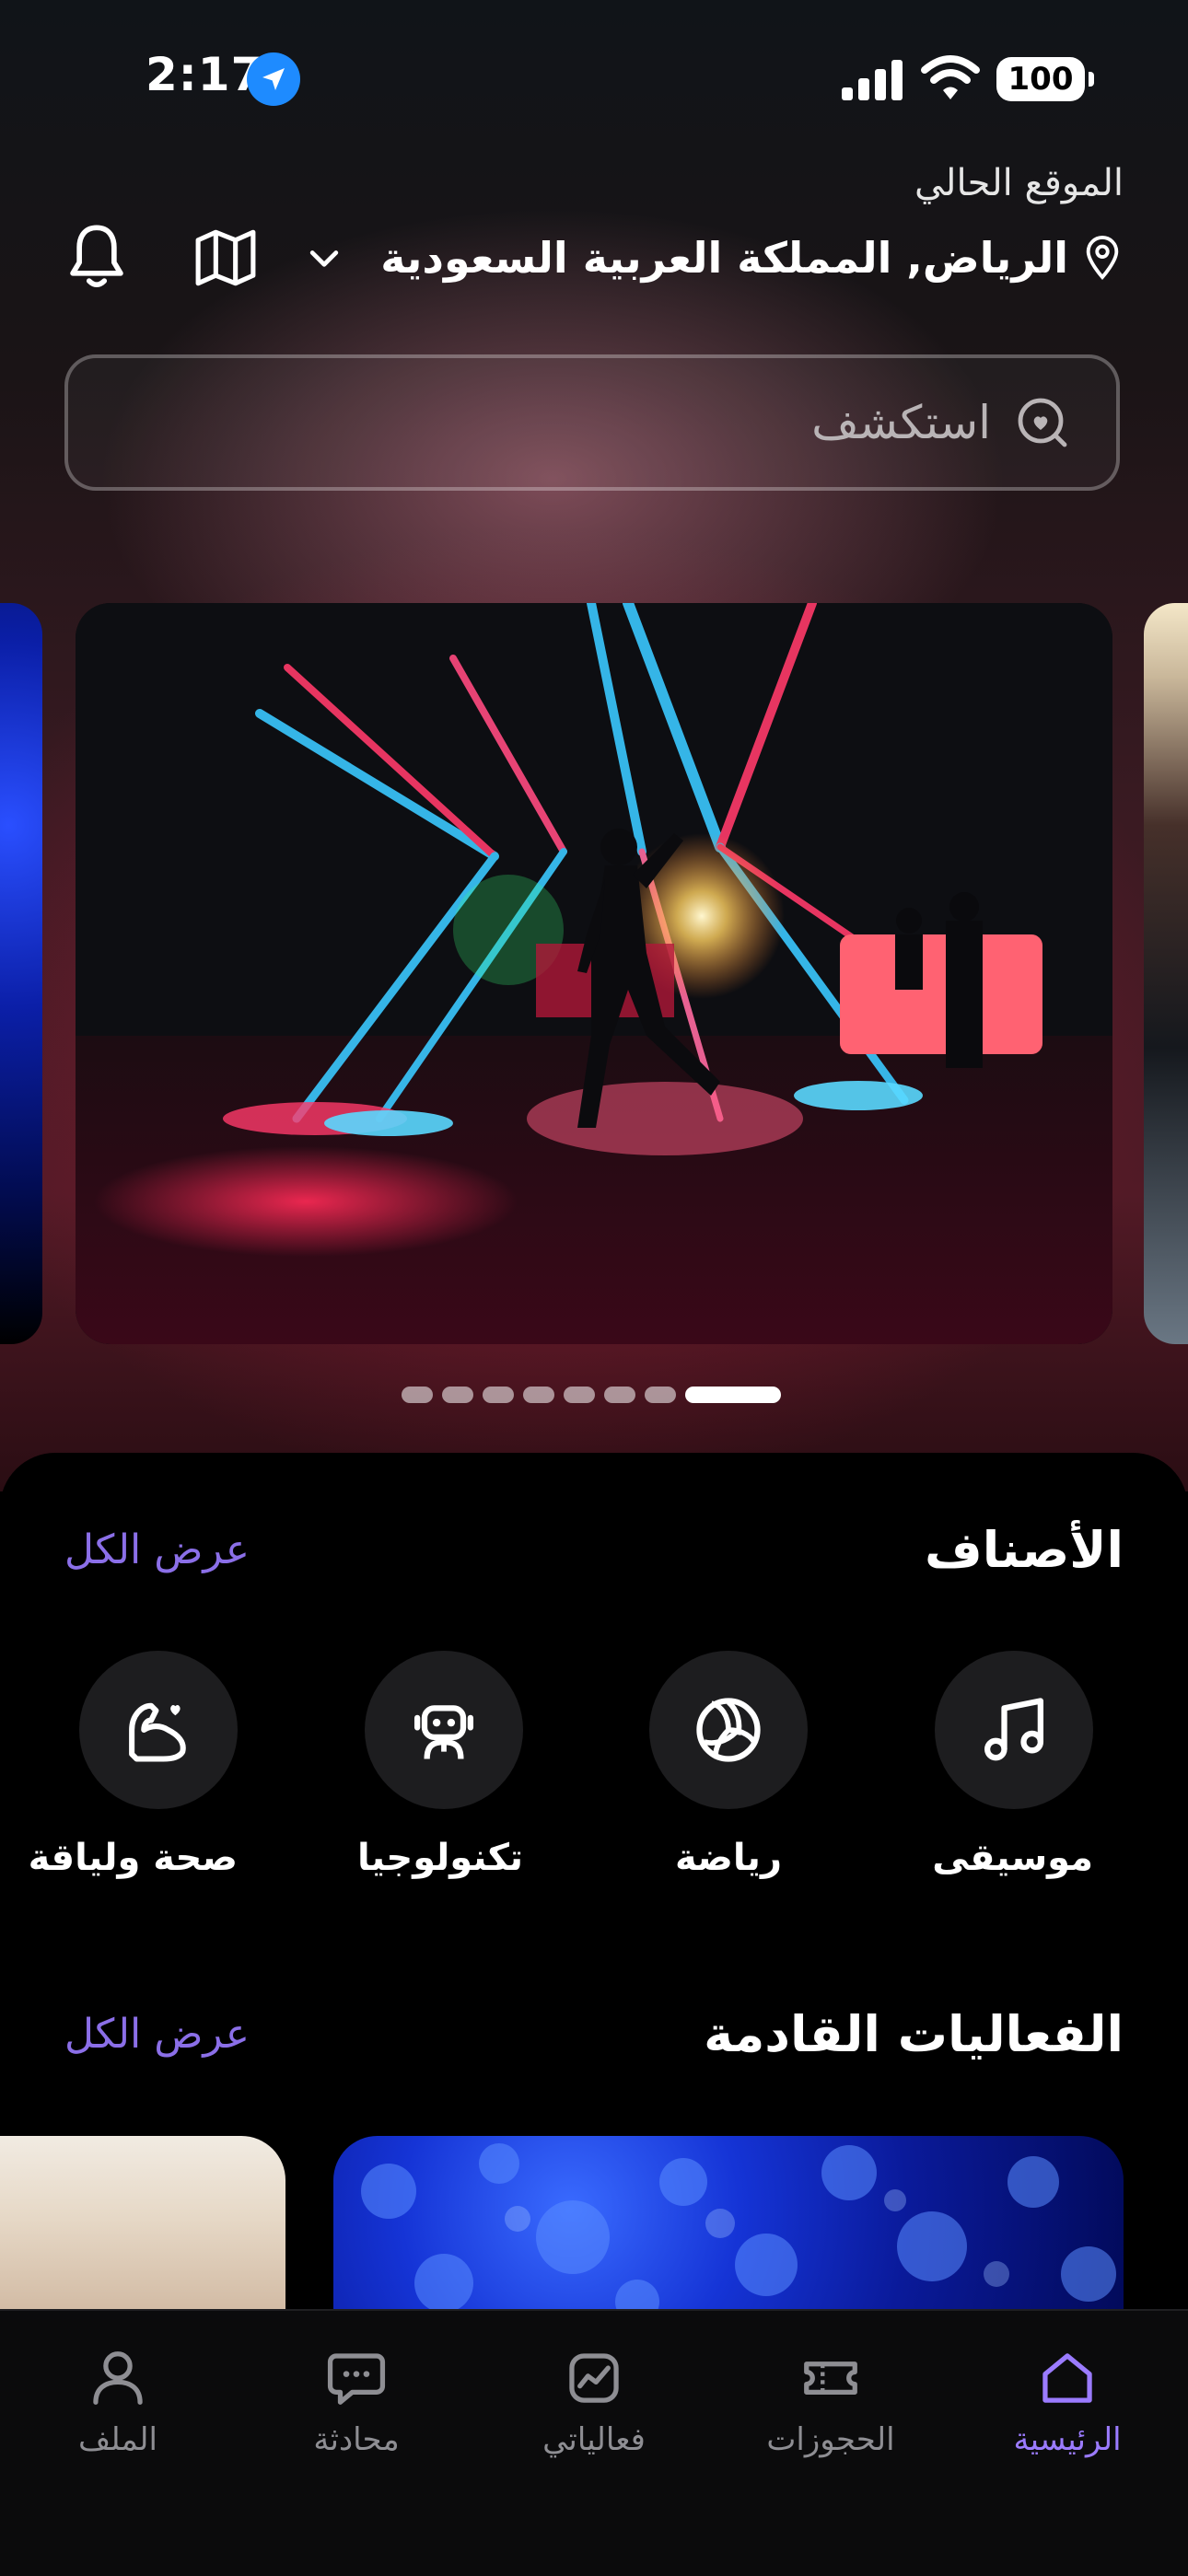 The image size is (1188, 2576). Describe the element at coordinates (914, 2034) in the screenshot. I see `upcoming-events-title: الفعاليات القادمة` at that location.